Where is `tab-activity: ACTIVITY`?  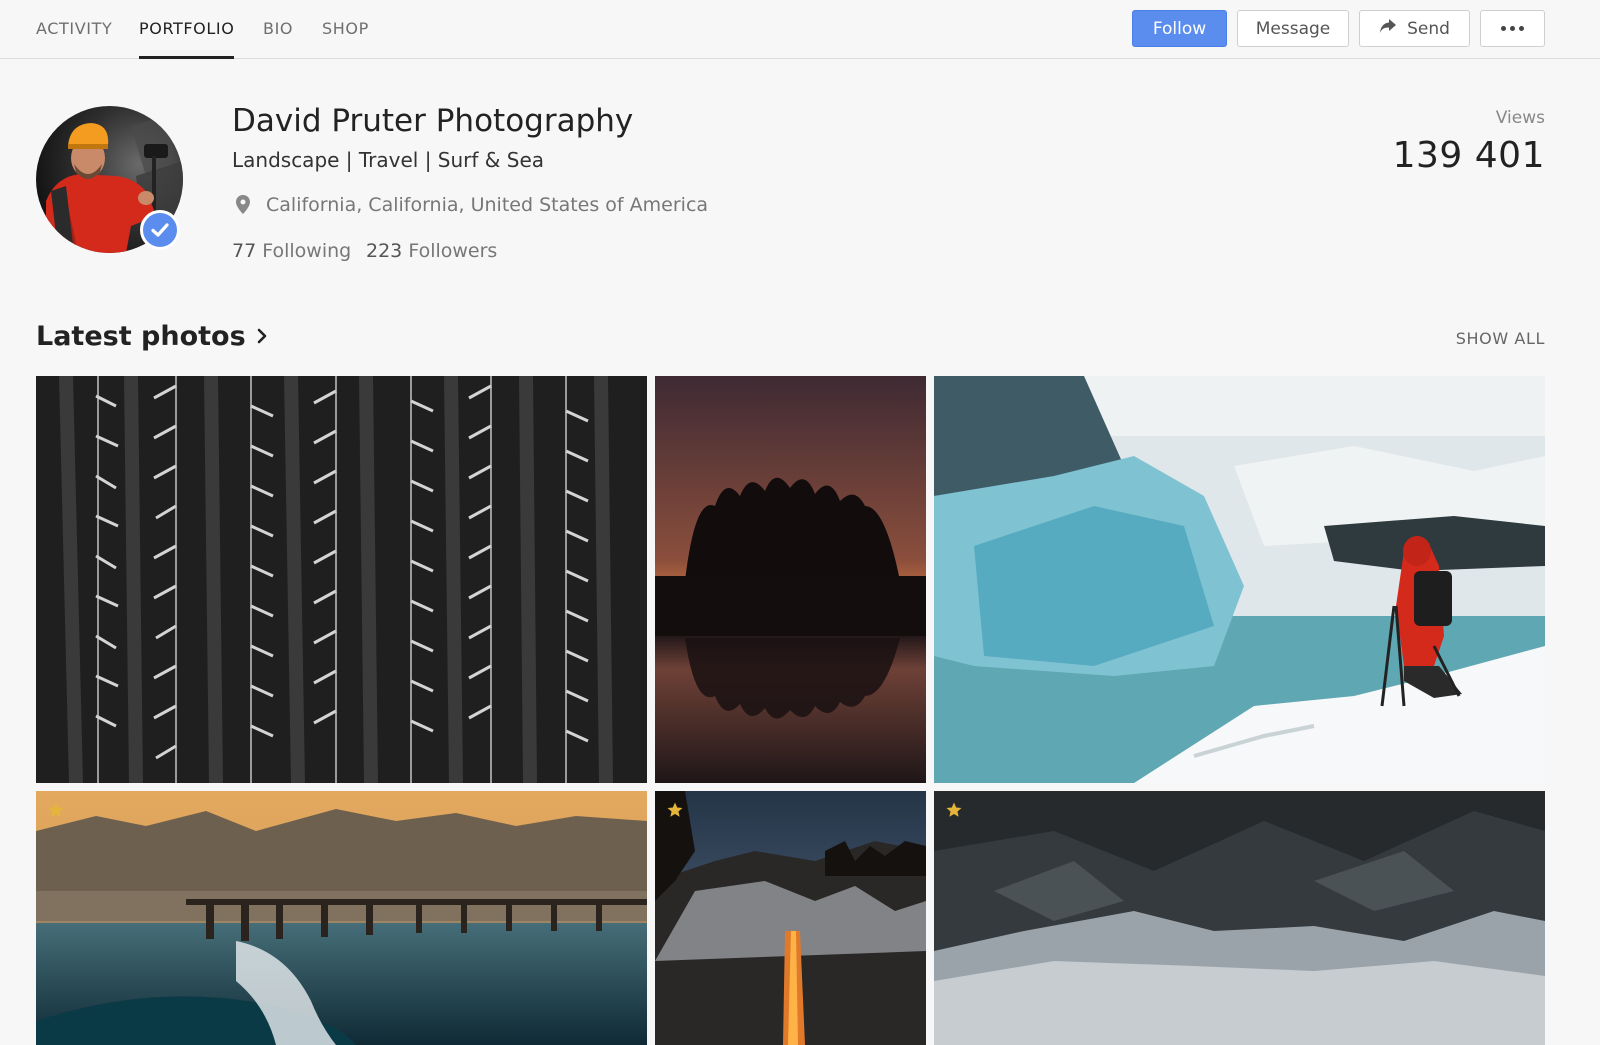 tab-activity: ACTIVITY is located at coordinates (74, 39).